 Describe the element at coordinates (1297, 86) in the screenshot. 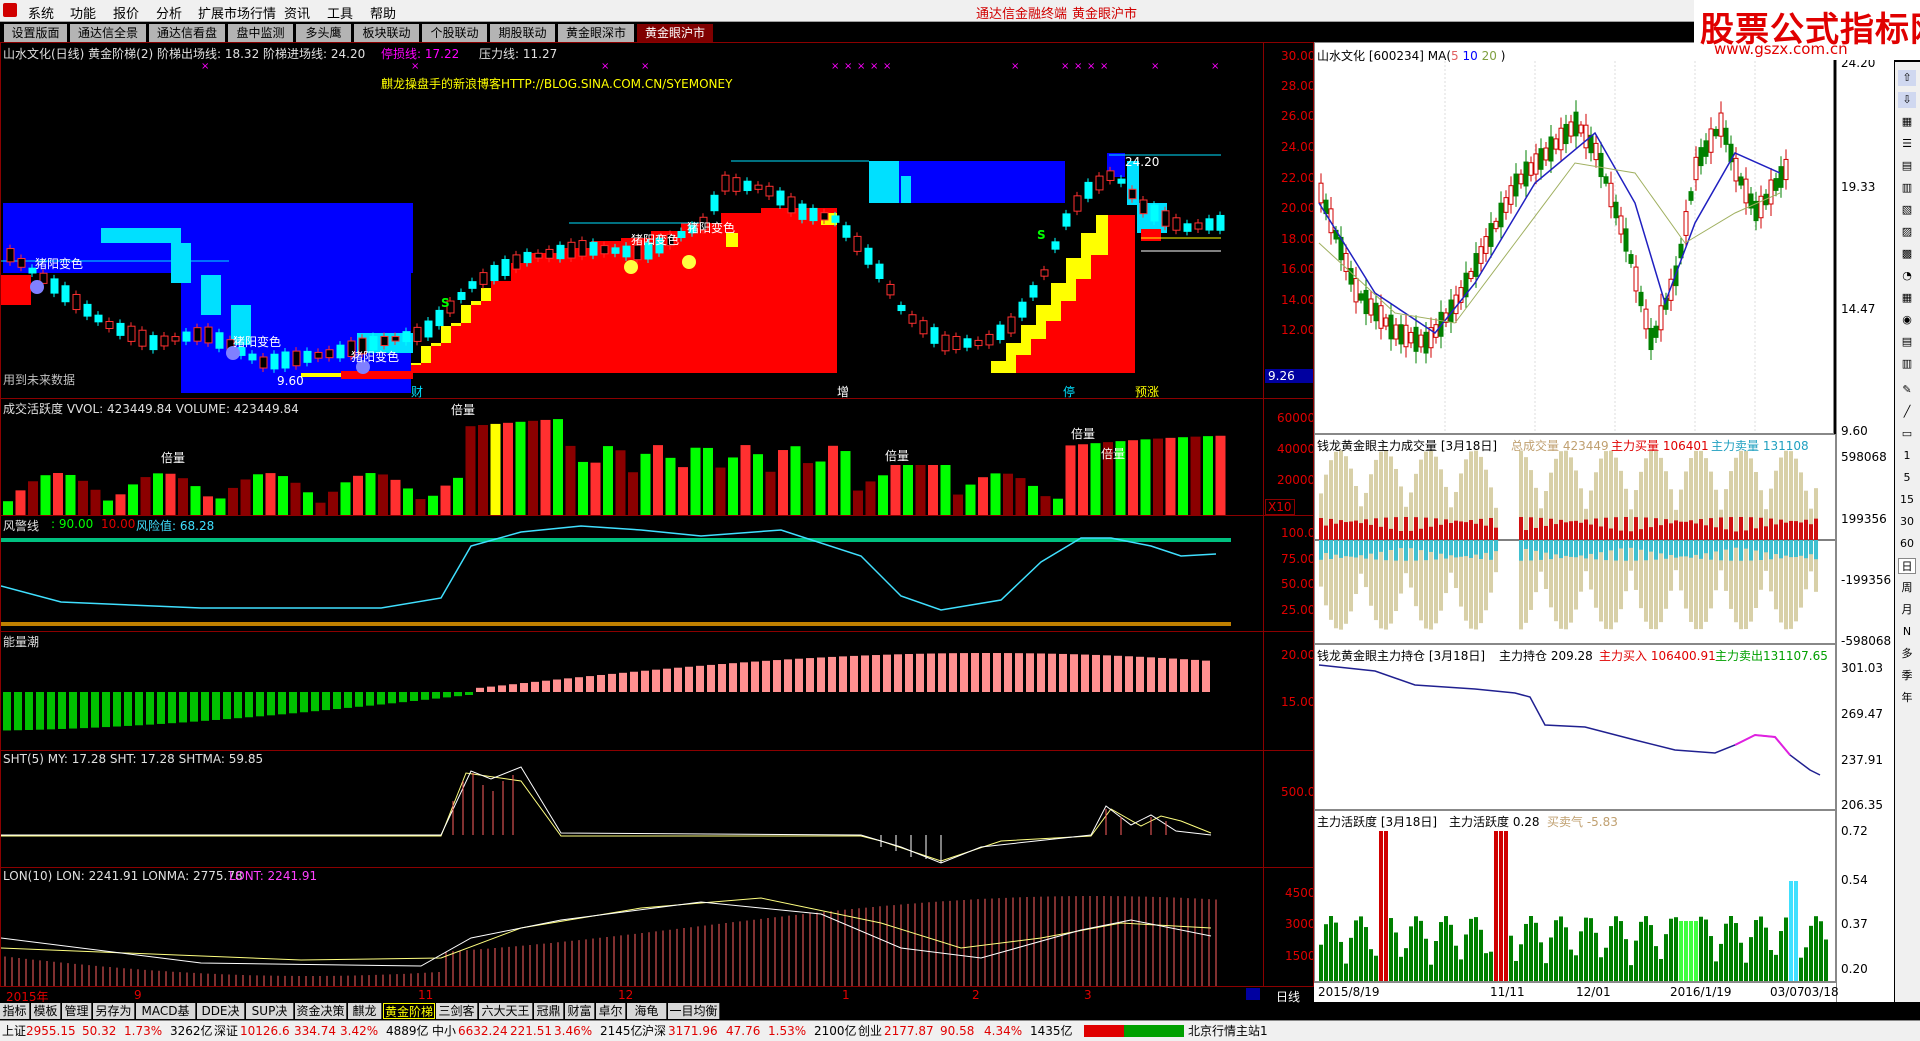

I see `axis-tick: 28.00` at that location.